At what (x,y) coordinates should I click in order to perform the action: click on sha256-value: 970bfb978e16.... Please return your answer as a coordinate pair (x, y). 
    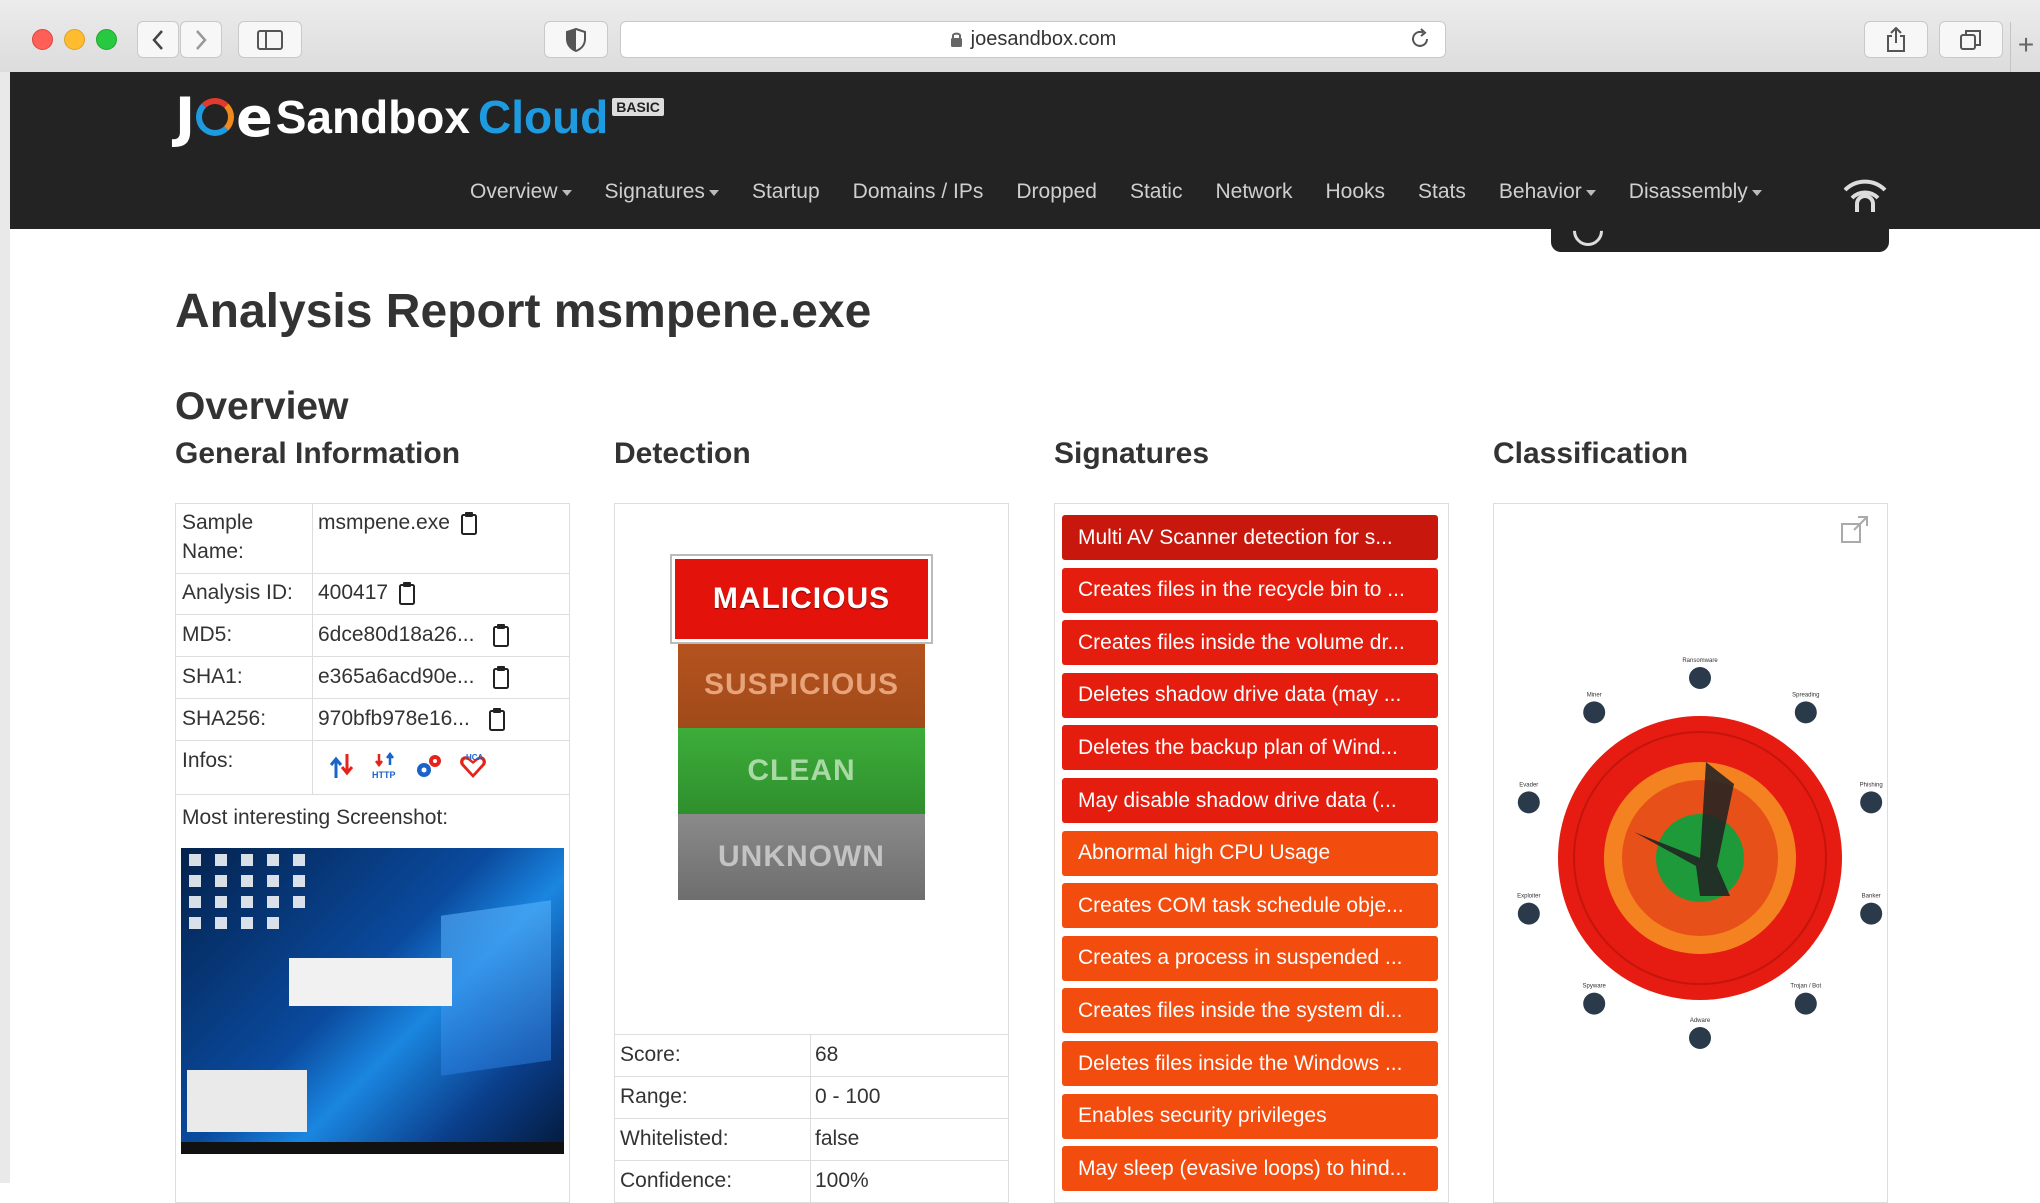
    Looking at the image, I should click on (394, 718).